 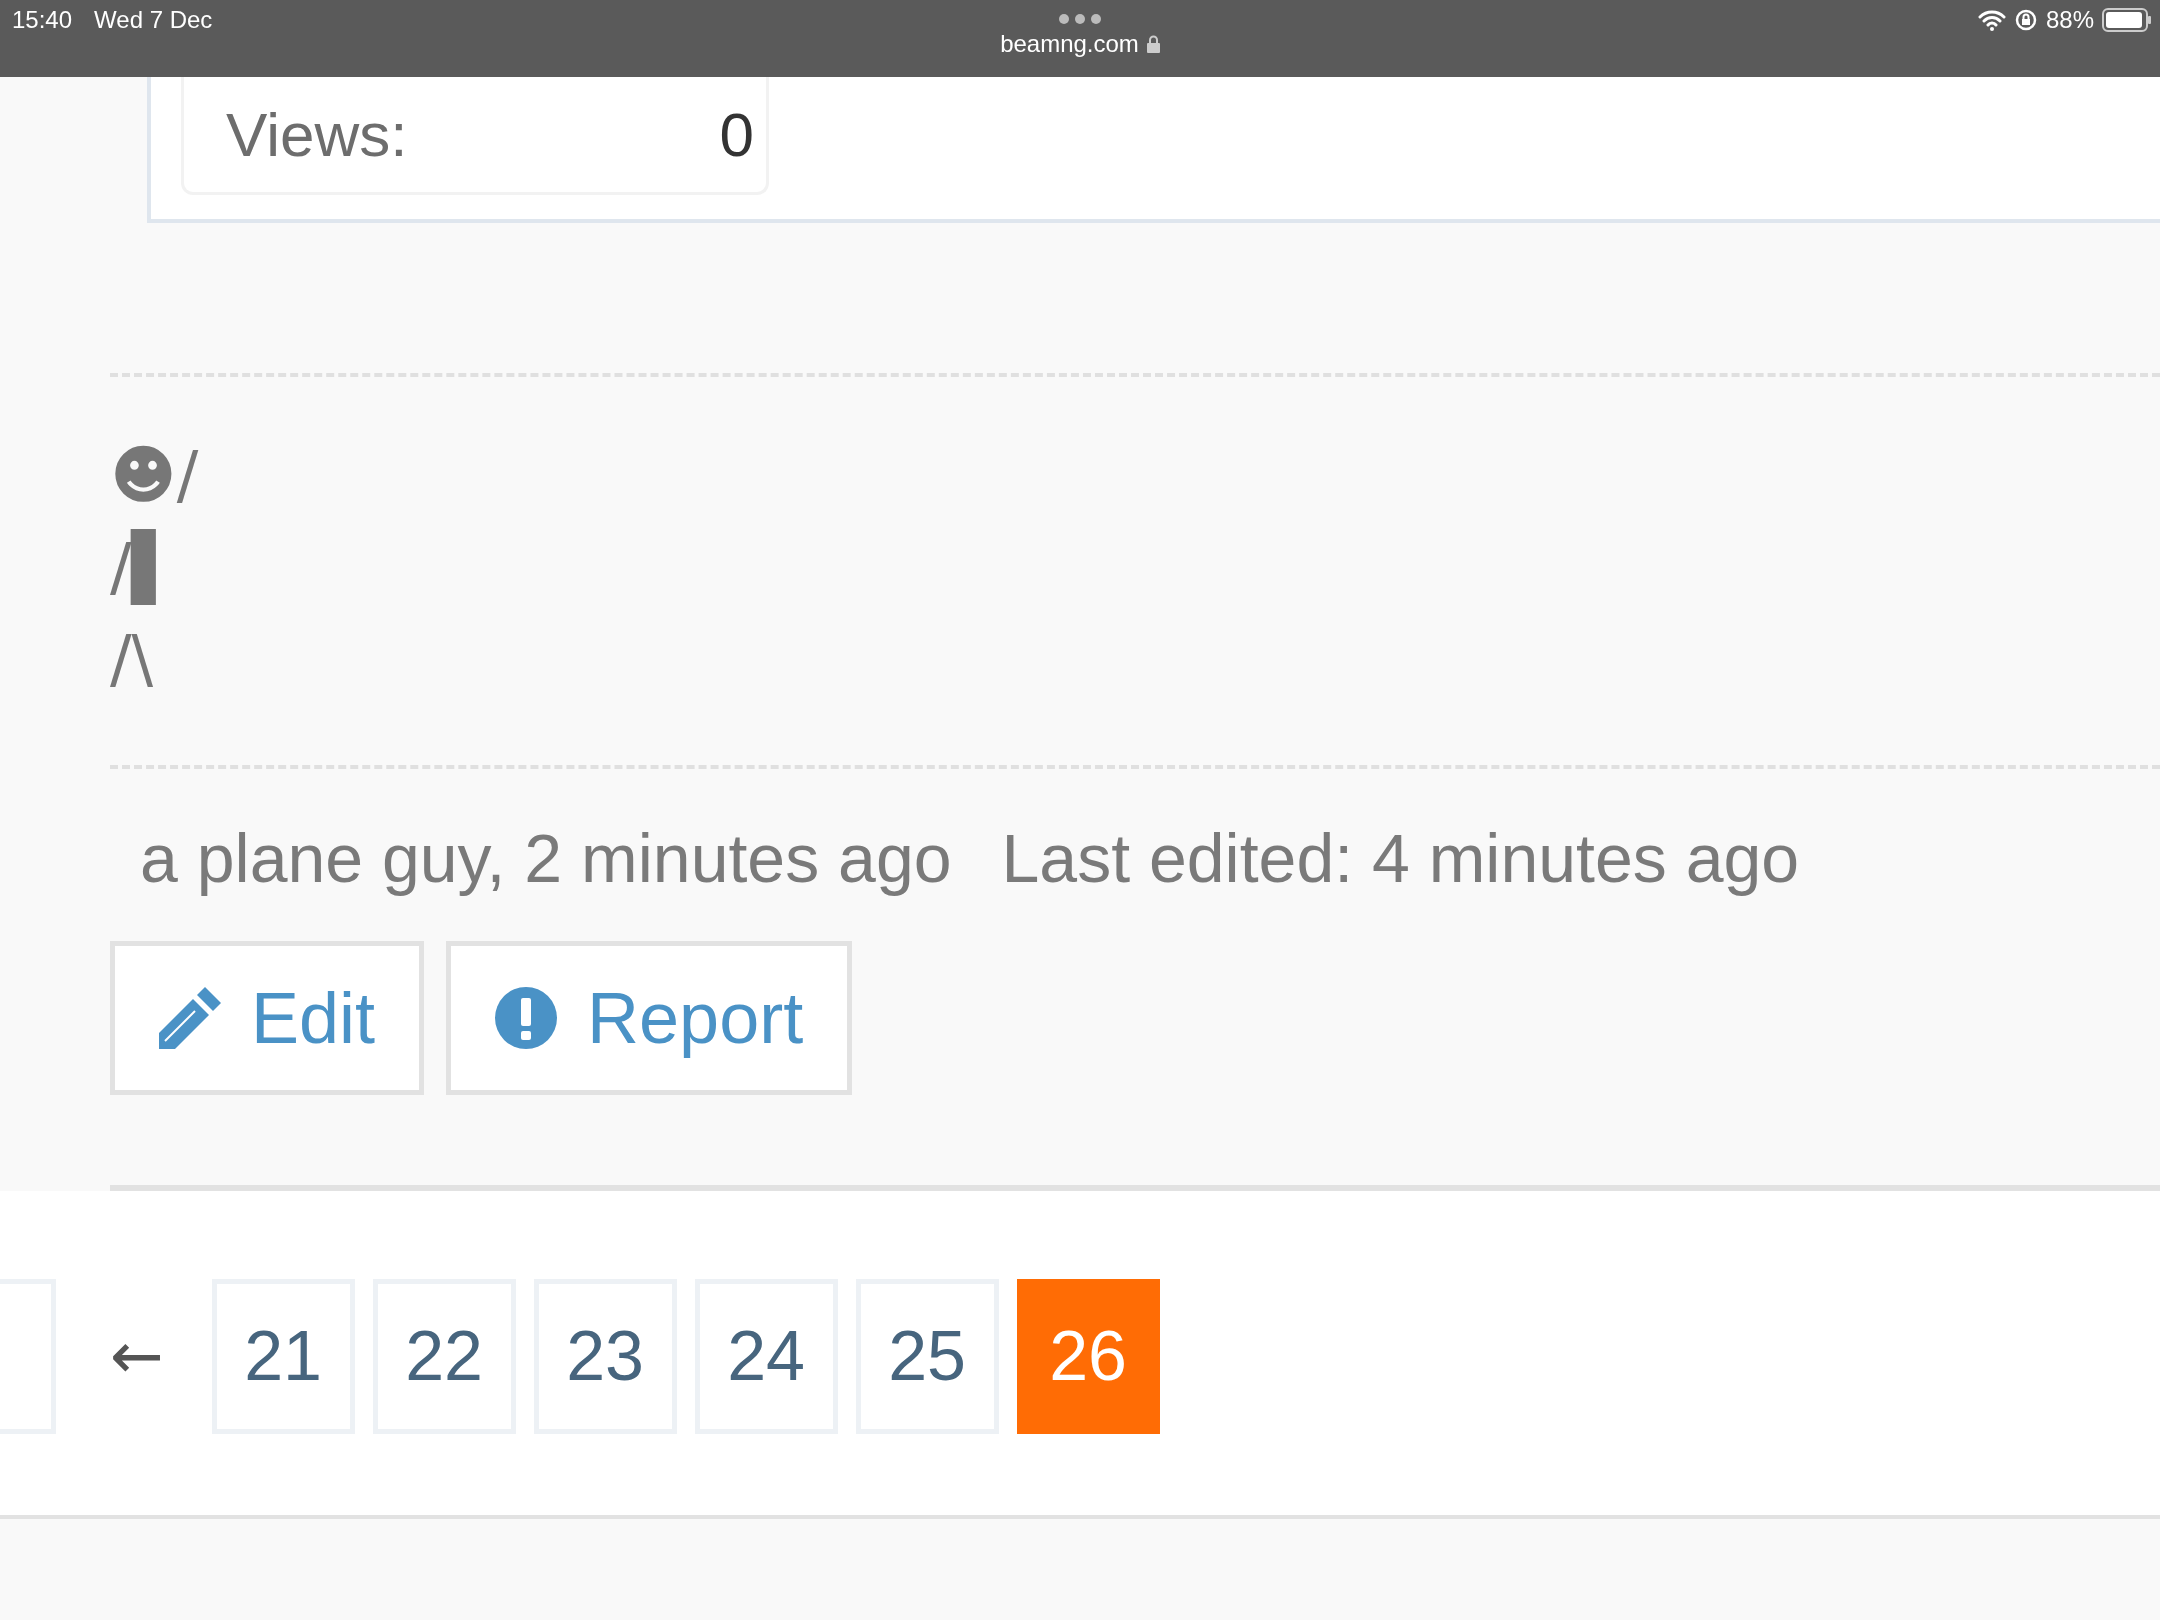 I want to click on ascii-art-line: ☻/, so click(x=154, y=475).